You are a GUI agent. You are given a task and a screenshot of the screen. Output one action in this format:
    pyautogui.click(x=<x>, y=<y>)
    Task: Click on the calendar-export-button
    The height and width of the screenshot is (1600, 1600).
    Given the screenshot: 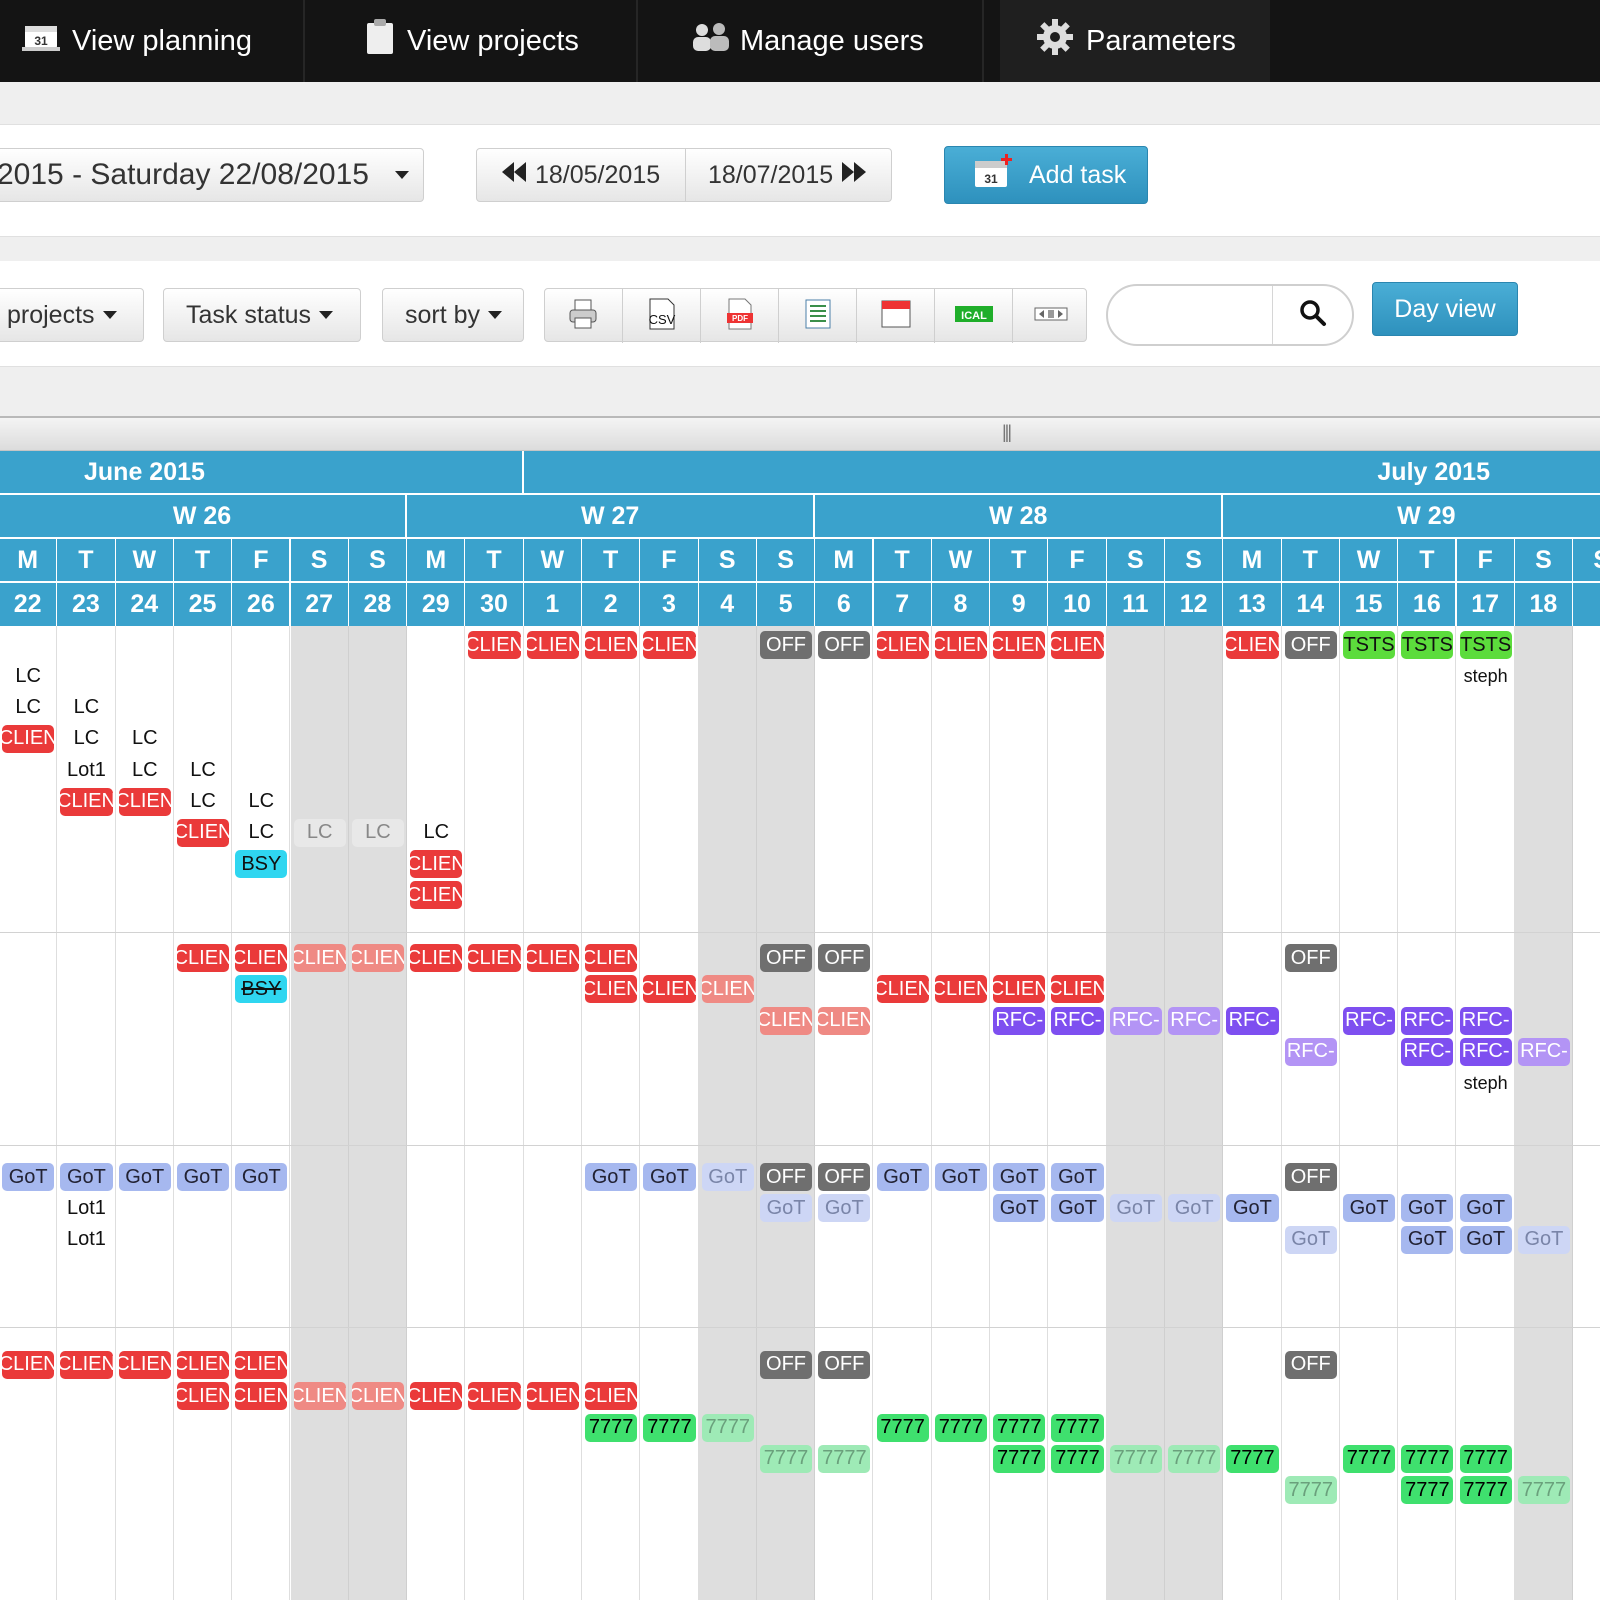 What is the action you would take?
    pyautogui.click(x=896, y=316)
    